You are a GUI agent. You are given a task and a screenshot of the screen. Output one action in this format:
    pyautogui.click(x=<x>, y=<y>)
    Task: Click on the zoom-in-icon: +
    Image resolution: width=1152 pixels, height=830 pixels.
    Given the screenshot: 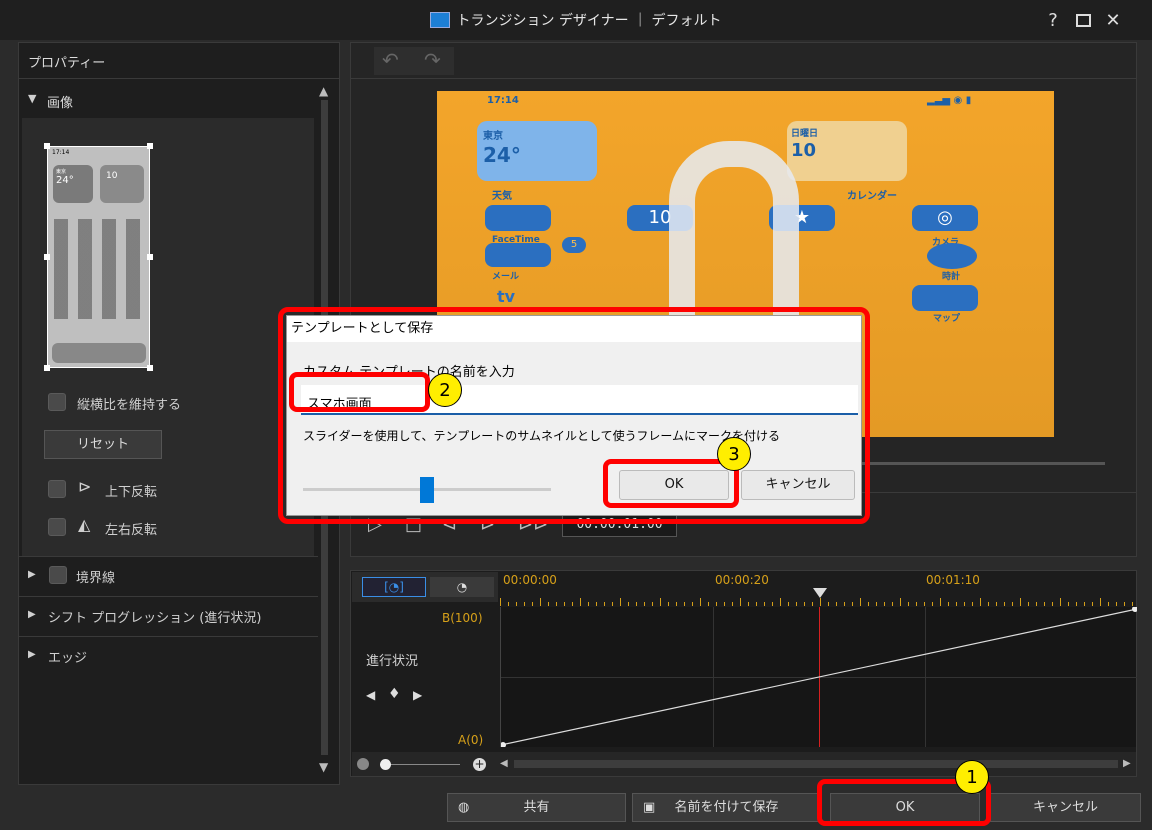 What is the action you would take?
    pyautogui.click(x=479, y=764)
    